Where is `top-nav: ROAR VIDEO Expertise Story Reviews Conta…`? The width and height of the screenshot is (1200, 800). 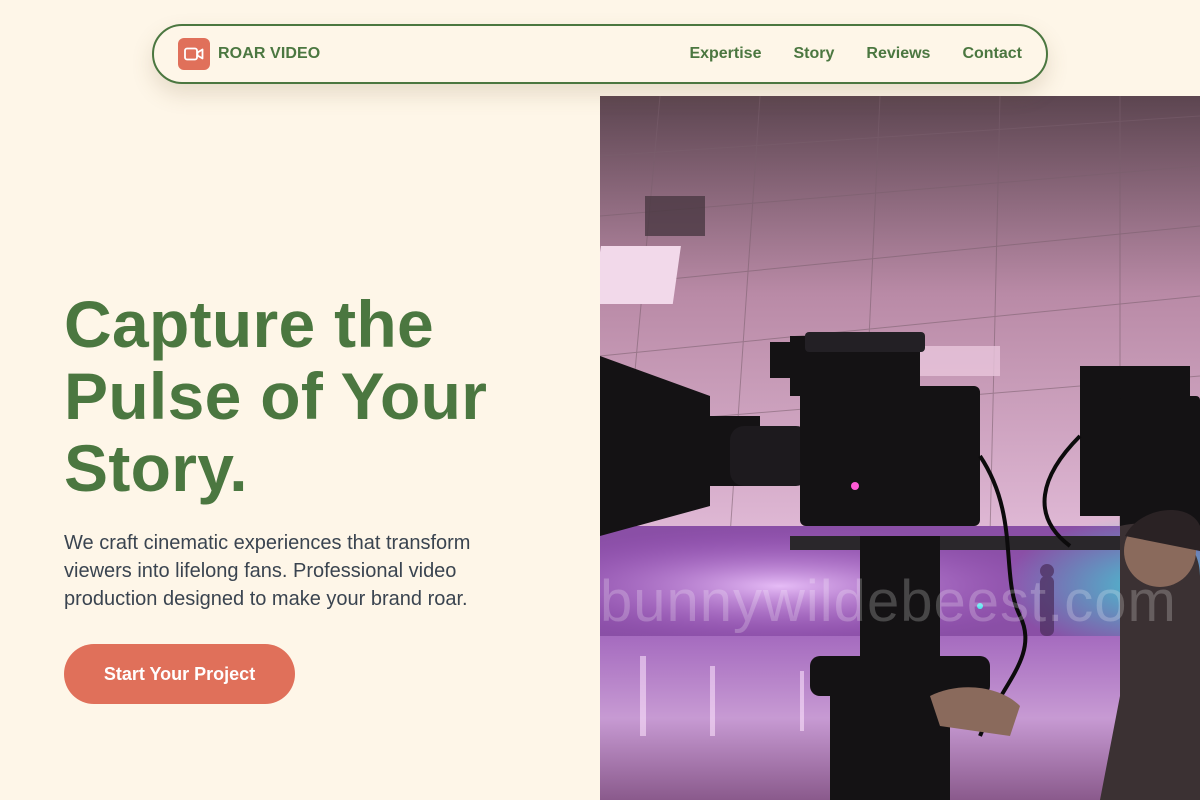
top-nav: ROAR VIDEO Expertise Story Reviews Conta… is located at coordinates (600, 54).